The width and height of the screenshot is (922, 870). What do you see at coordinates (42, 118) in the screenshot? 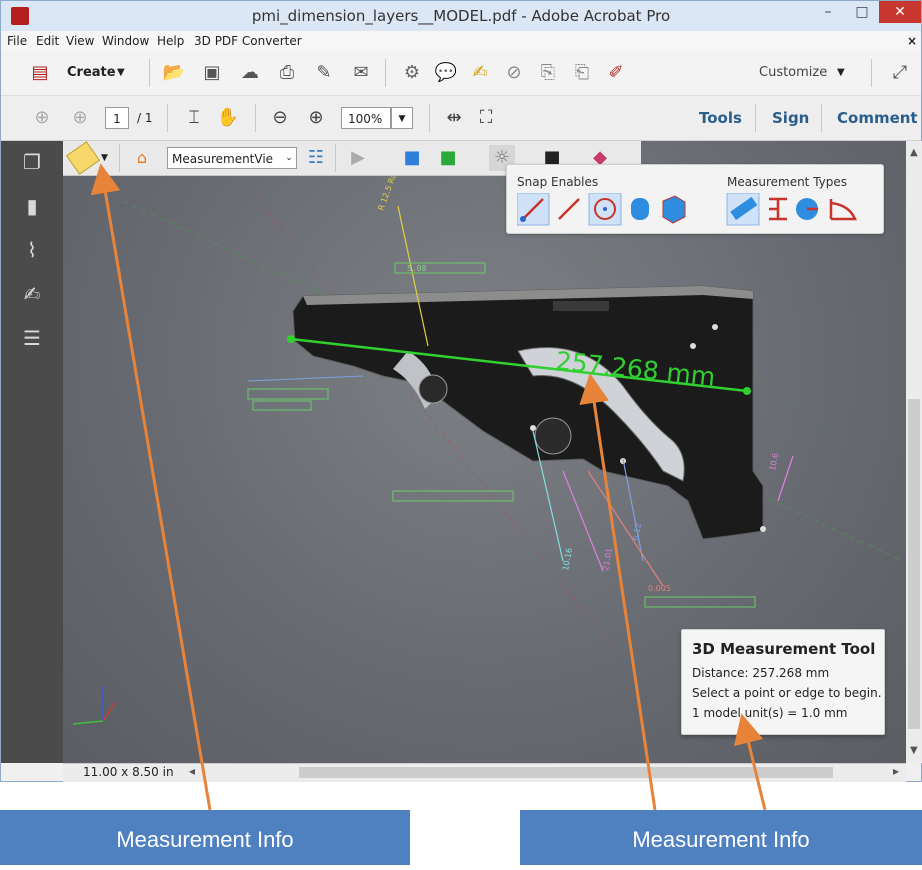
I see `previous-page-icon: ⊕` at bounding box center [42, 118].